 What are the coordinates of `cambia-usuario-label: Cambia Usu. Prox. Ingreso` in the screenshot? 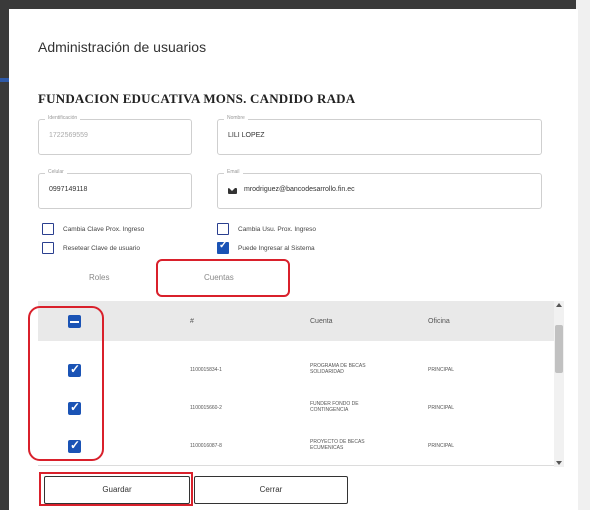 It's located at (277, 229).